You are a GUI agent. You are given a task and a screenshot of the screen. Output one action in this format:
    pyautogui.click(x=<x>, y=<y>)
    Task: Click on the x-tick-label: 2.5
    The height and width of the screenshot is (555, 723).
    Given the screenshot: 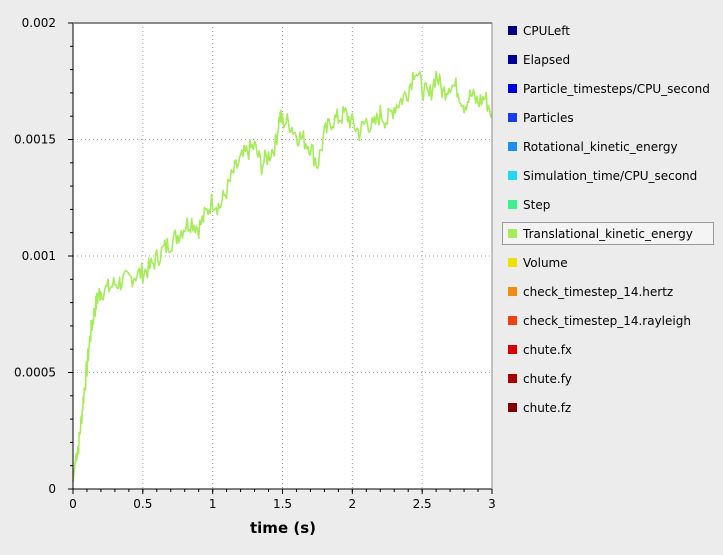 What is the action you would take?
    pyautogui.click(x=422, y=504)
    